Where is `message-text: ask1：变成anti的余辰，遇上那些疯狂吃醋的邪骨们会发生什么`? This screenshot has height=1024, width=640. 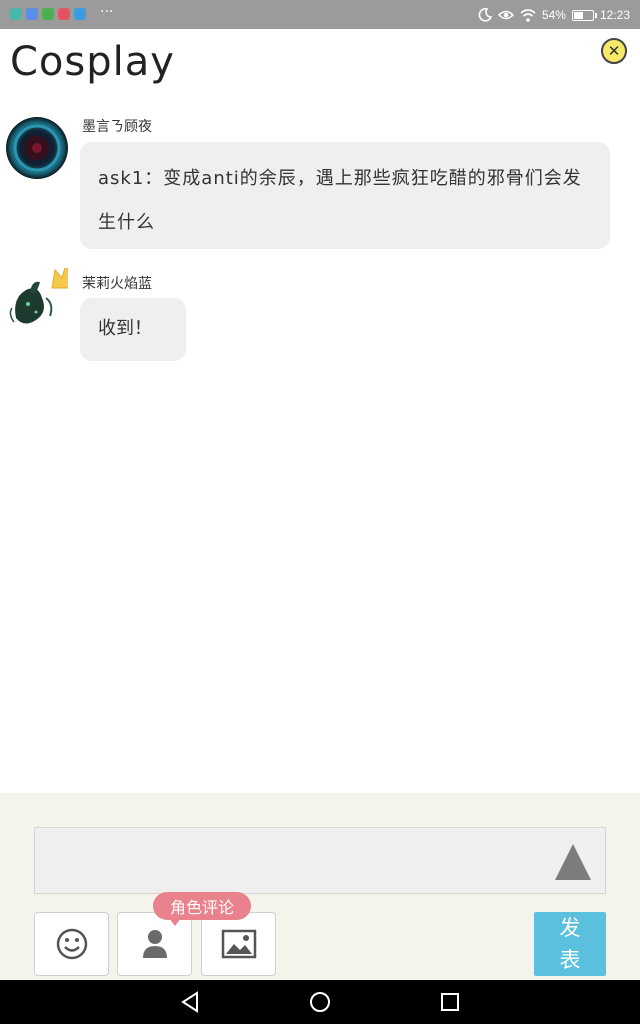 message-text: ask1：变成anti的余辰，遇上那些疯狂吃醋的邪骨们会发生什么 is located at coordinates (340, 200).